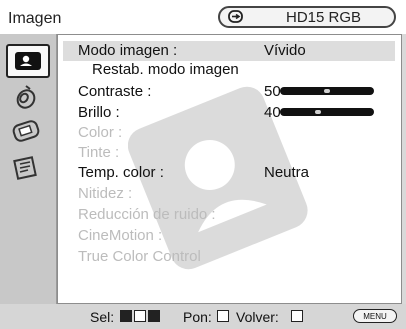 The height and width of the screenshot is (329, 406). Describe the element at coordinates (128, 50) in the screenshot. I see `menu-item-label: Modo imagen :` at that location.